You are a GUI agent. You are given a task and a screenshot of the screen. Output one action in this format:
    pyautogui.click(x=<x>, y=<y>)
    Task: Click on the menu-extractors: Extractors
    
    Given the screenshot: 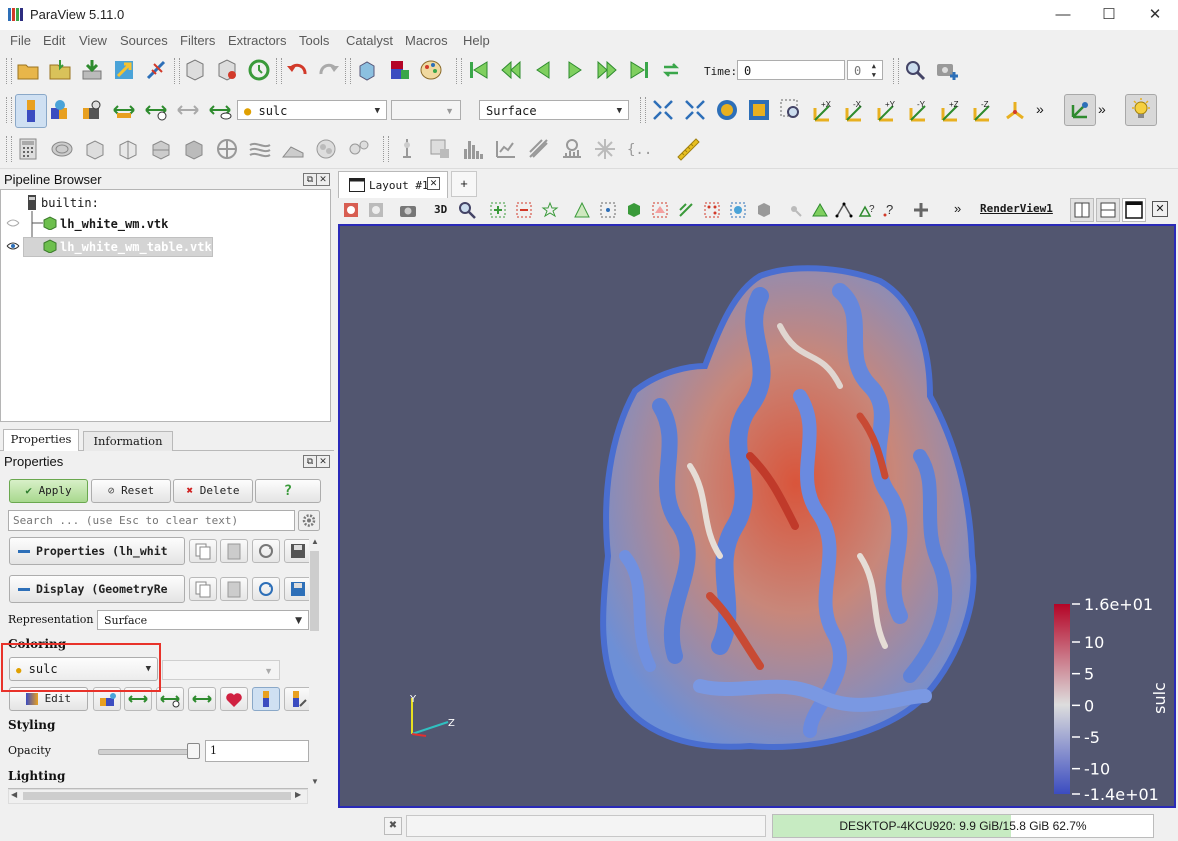 What is the action you would take?
    pyautogui.click(x=257, y=40)
    